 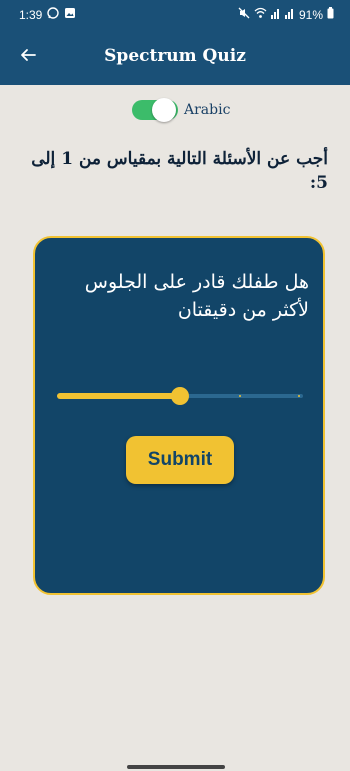 I want to click on language-toggle, so click(x=155, y=110).